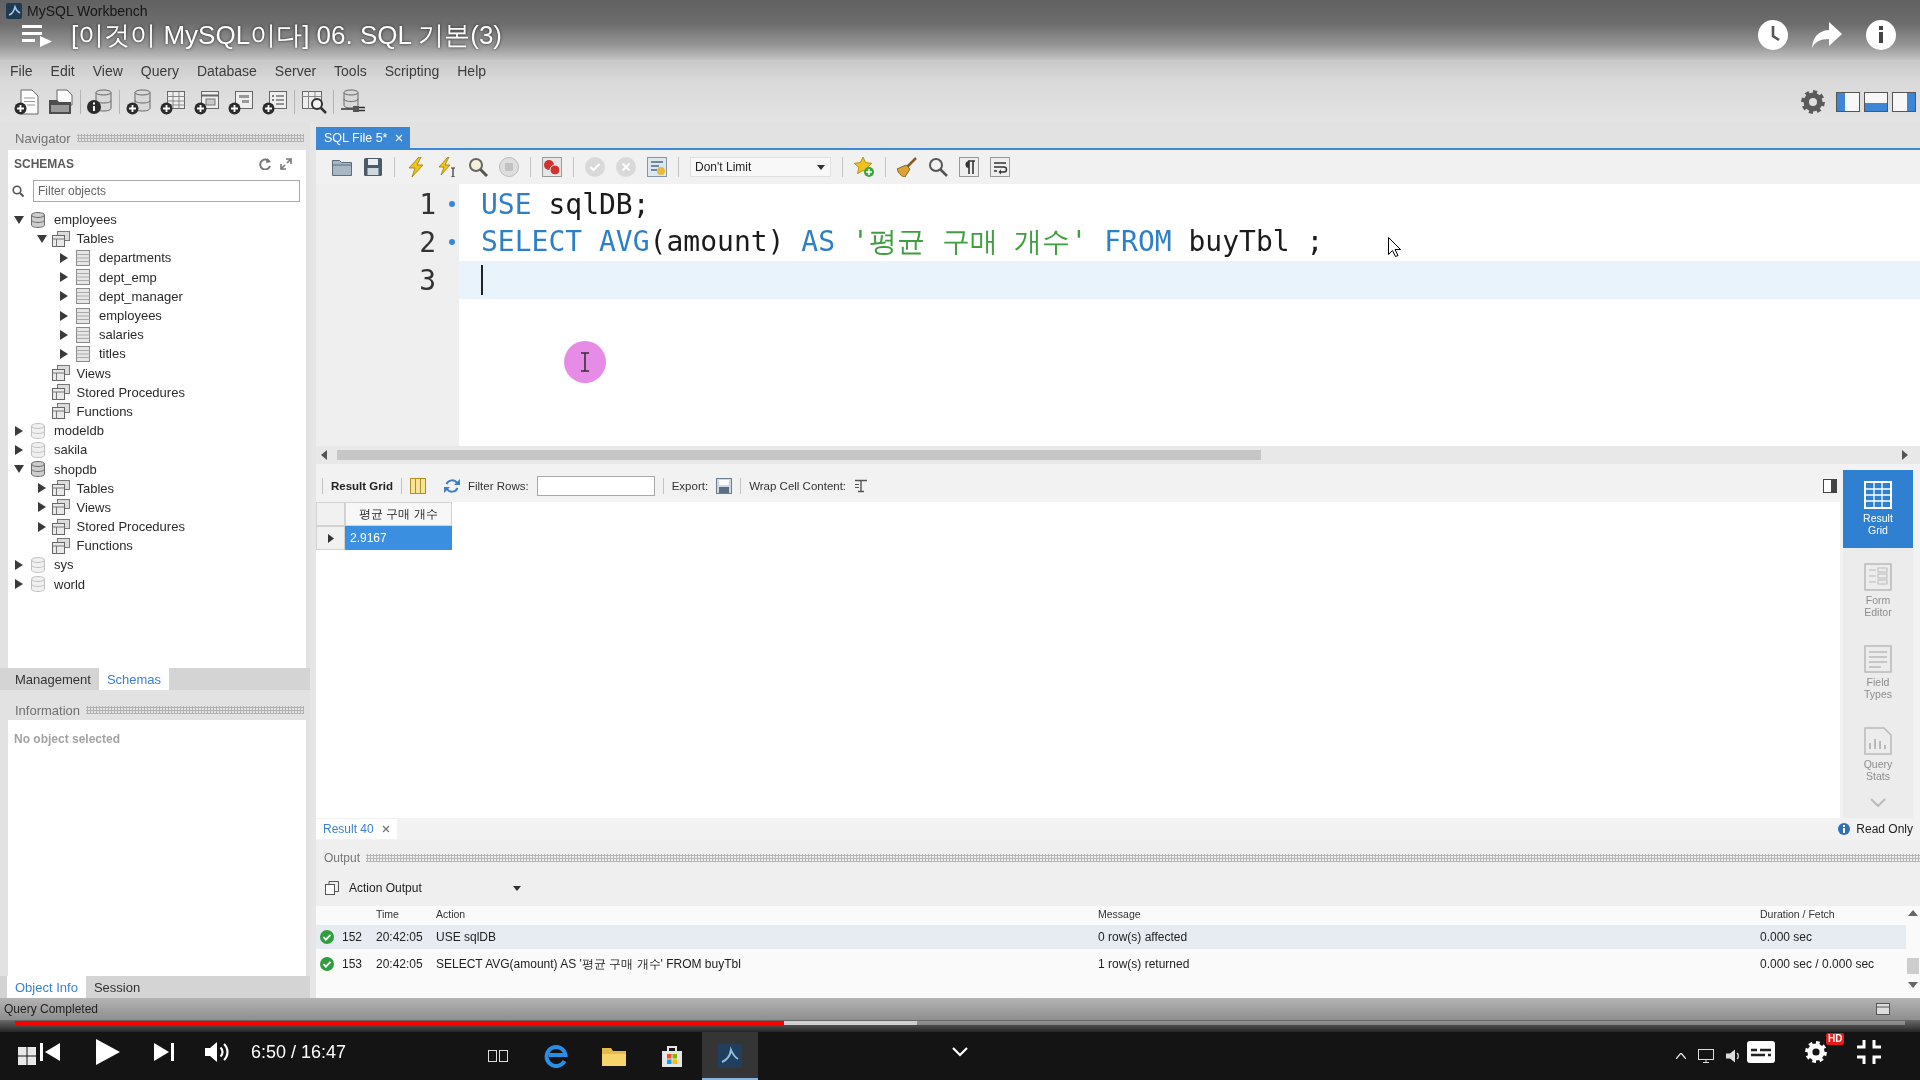 This screenshot has height=1080, width=1920. Describe the element at coordinates (286, 164) in the screenshot. I see `expand-arrows-icon` at that location.